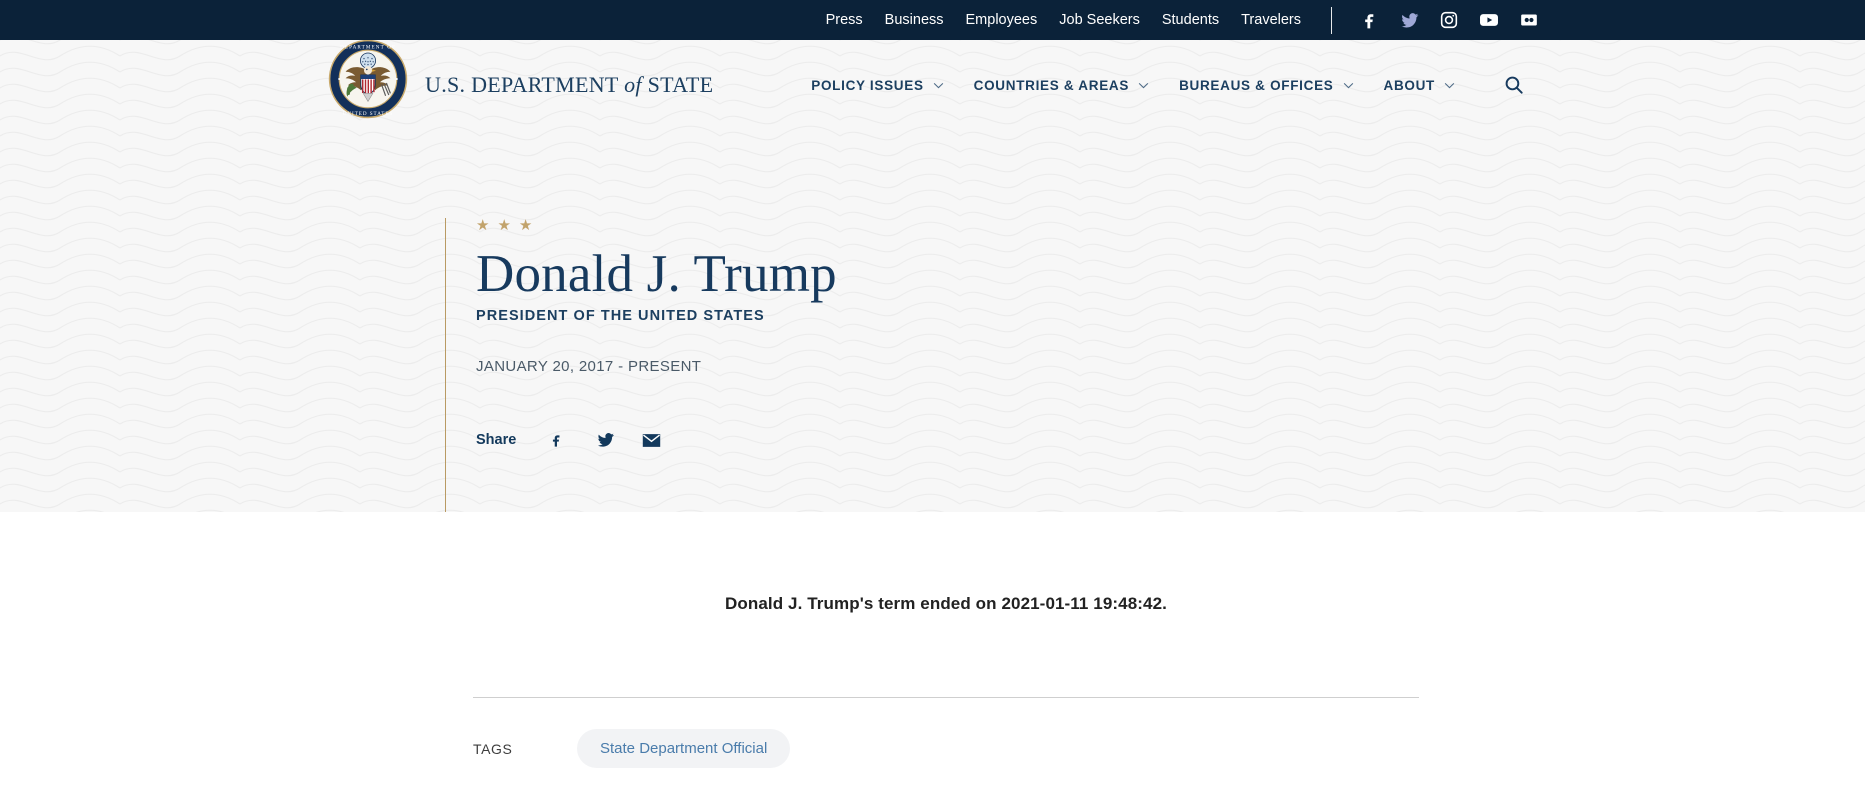 The image size is (1865, 793). Describe the element at coordinates (1529, 20) in the screenshot. I see `flickr-icon` at that location.